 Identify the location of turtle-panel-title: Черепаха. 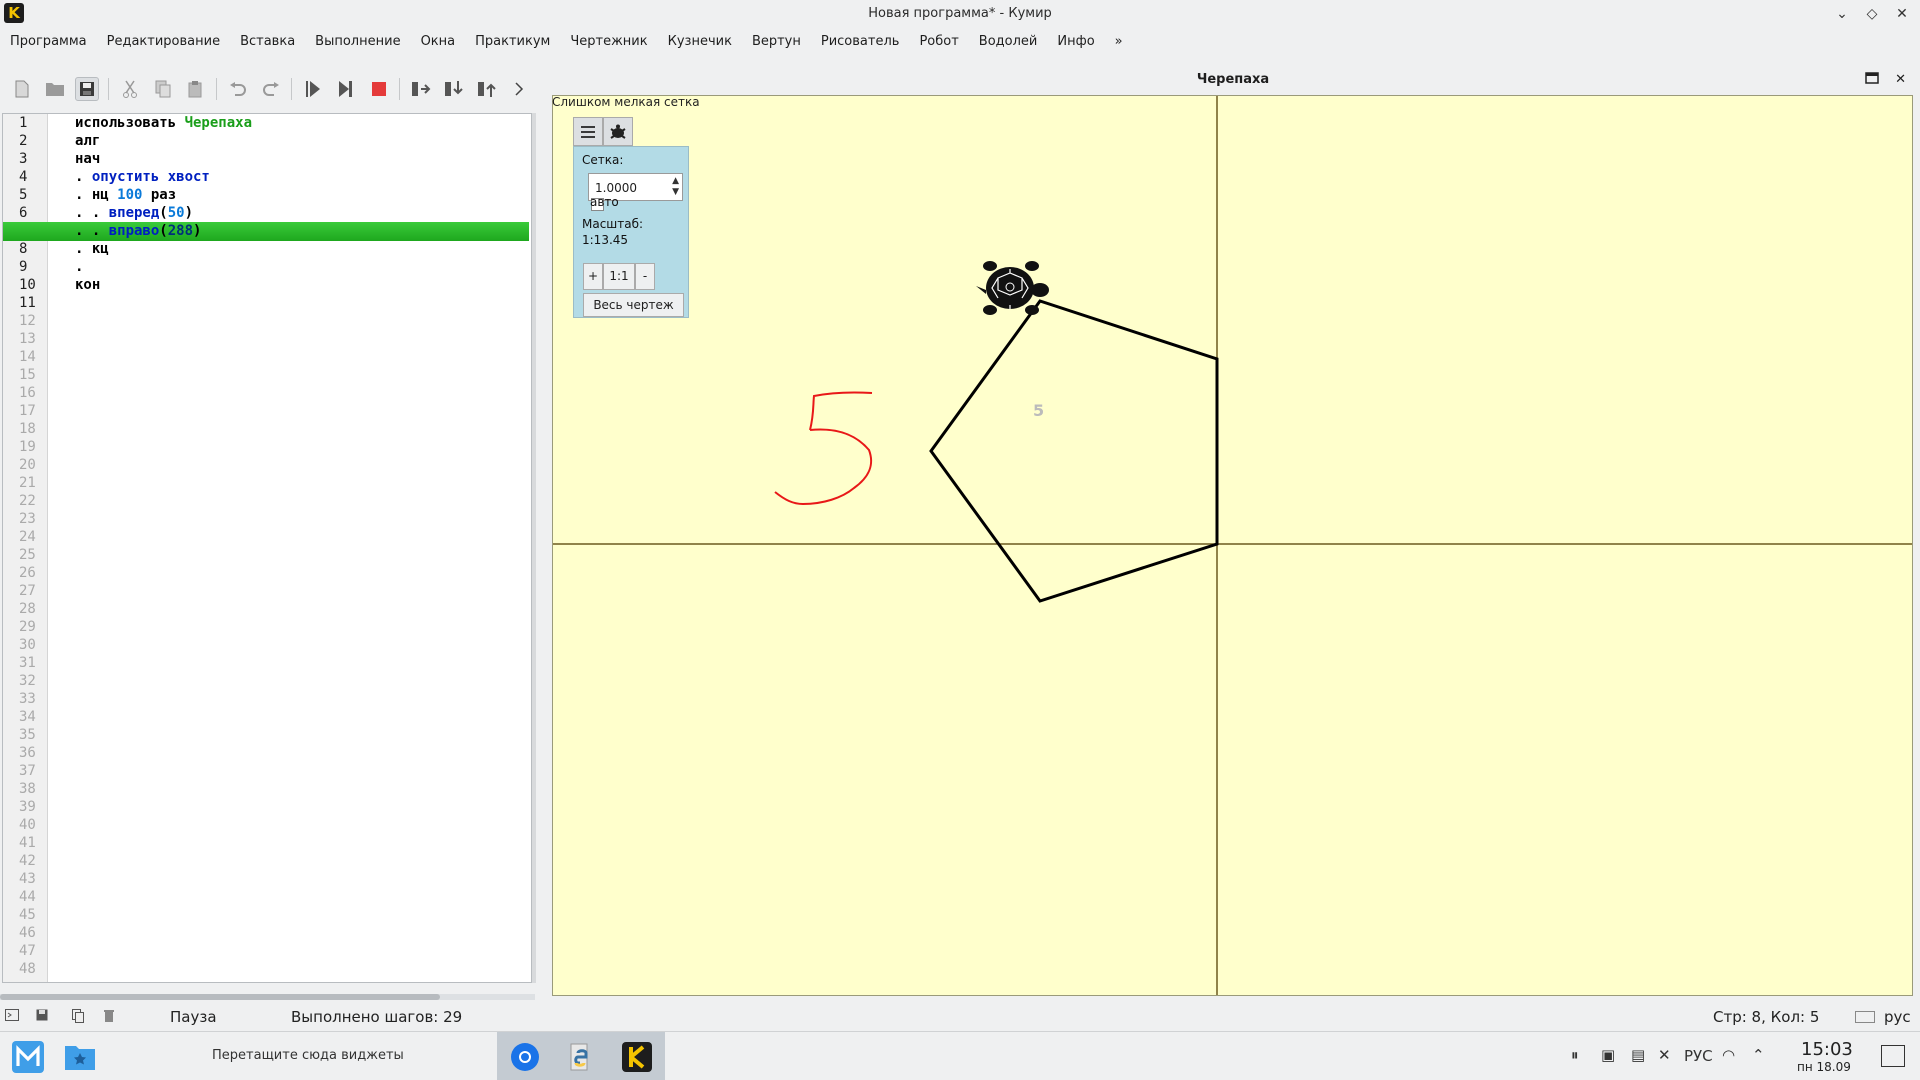
(1233, 79).